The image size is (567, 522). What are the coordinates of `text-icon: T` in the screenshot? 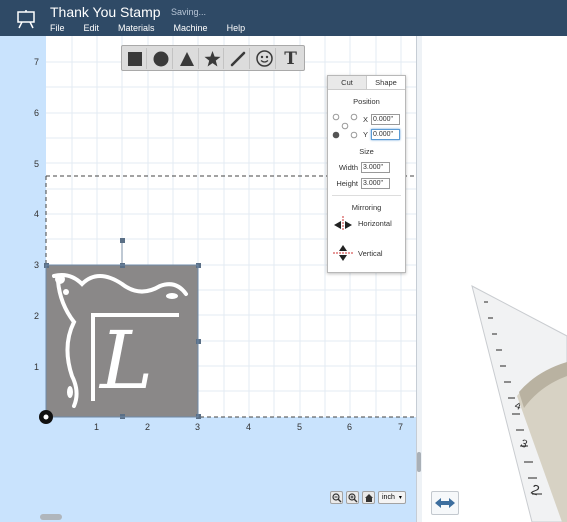 It's located at (290, 58).